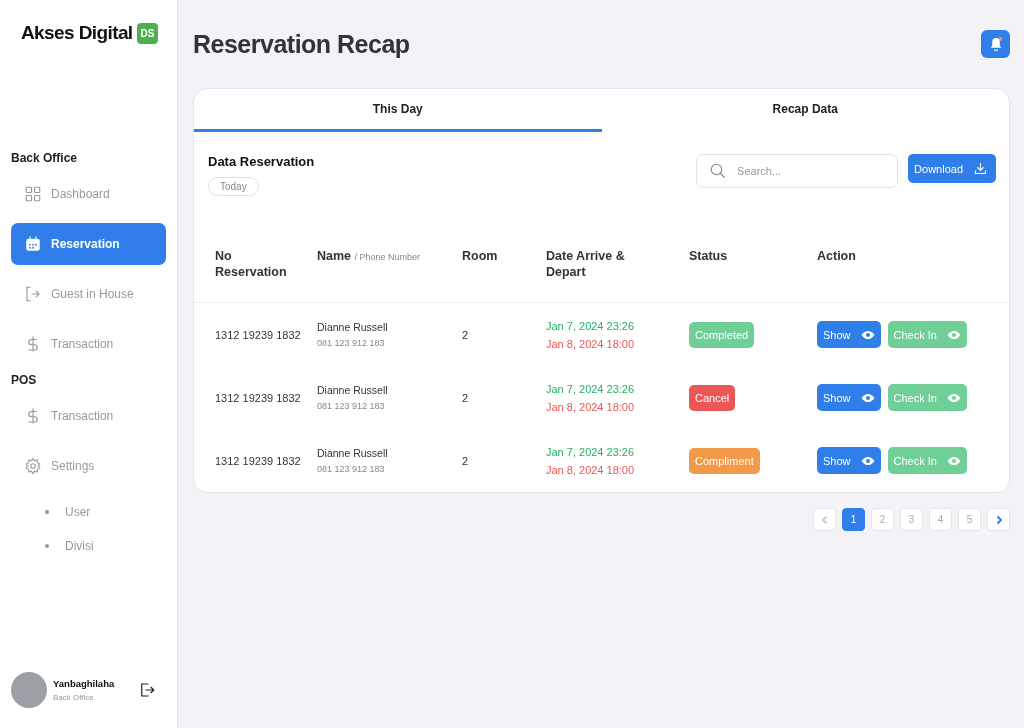 This screenshot has width=1024, height=728. I want to click on column-header: Status, so click(708, 256).